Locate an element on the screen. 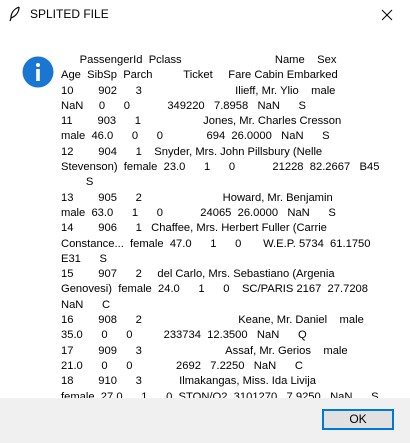 The width and height of the screenshot is (410, 443). close-button is located at coordinates (387, 15).